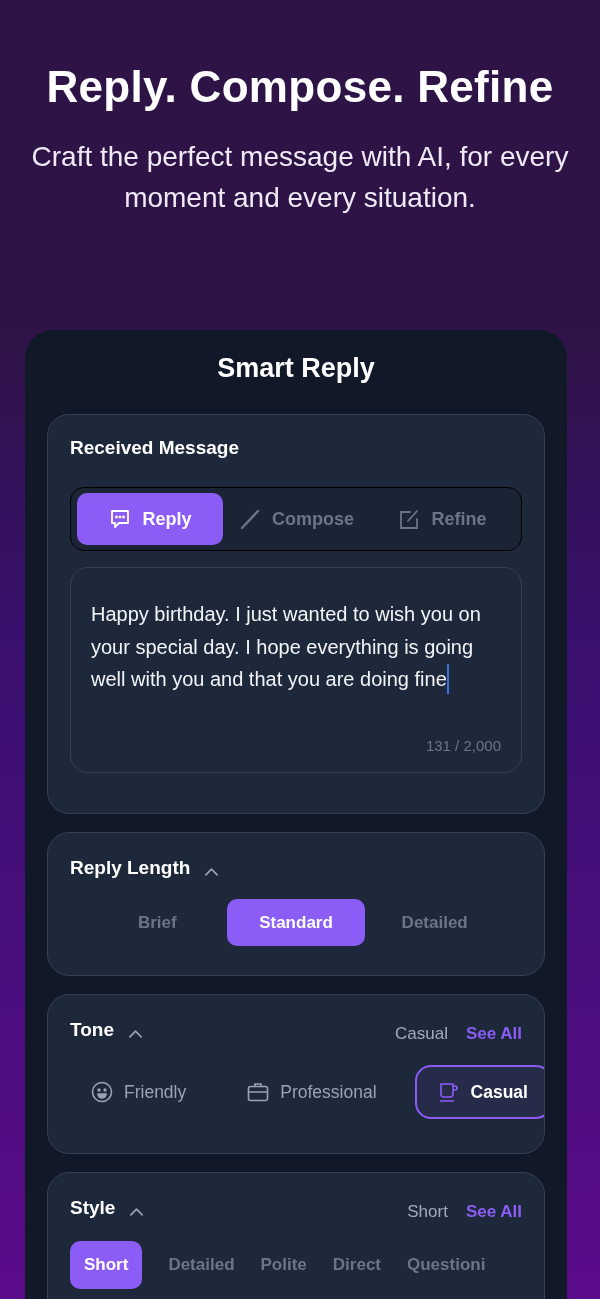  What do you see at coordinates (155, 448) in the screenshot?
I see `section-title: Received Message` at bounding box center [155, 448].